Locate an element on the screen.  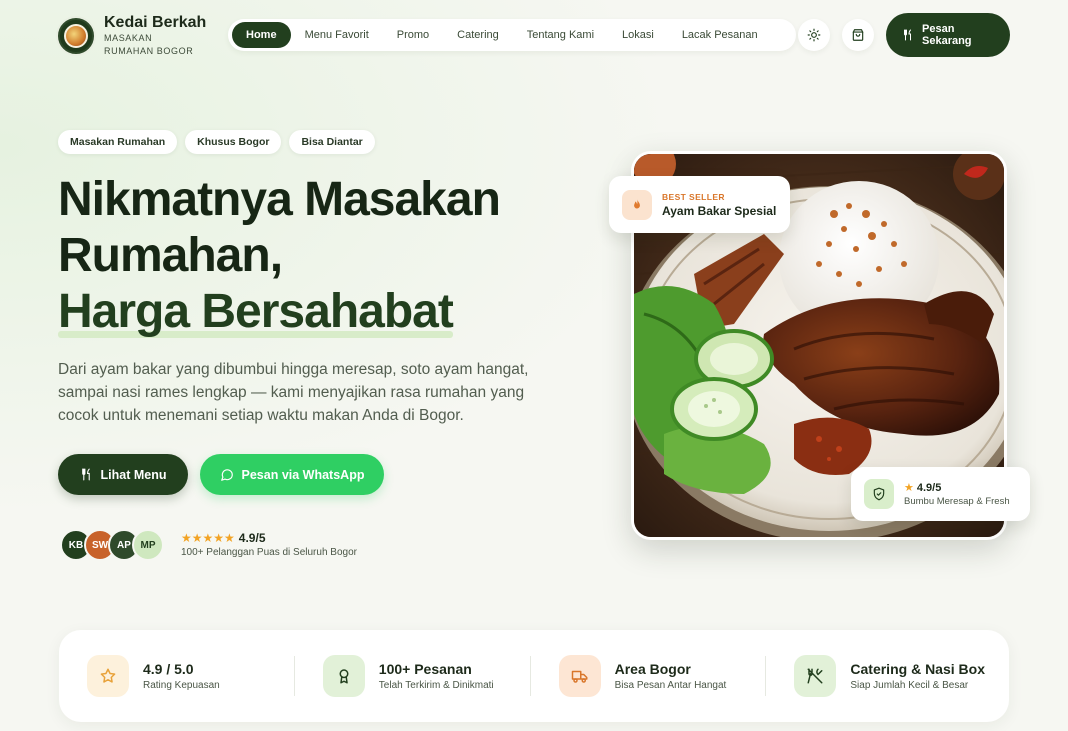
stat-subtitle: Rating Kepuasan is located at coordinates (181, 685).